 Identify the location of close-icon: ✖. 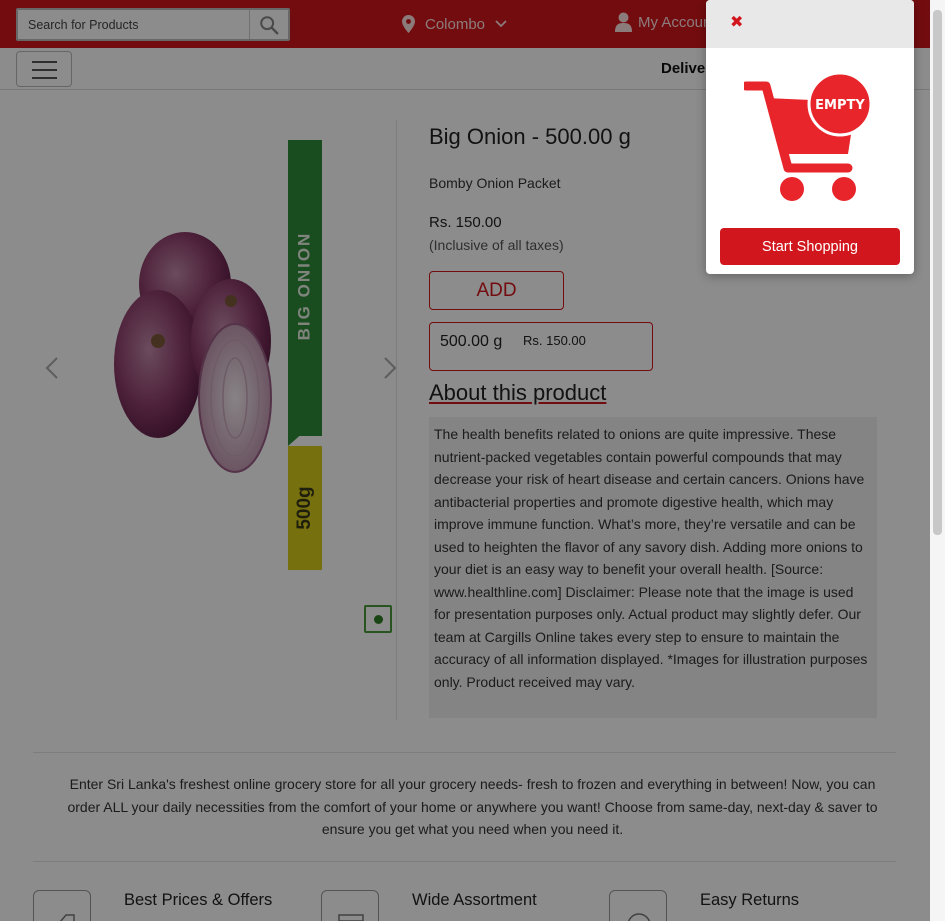
(736, 22).